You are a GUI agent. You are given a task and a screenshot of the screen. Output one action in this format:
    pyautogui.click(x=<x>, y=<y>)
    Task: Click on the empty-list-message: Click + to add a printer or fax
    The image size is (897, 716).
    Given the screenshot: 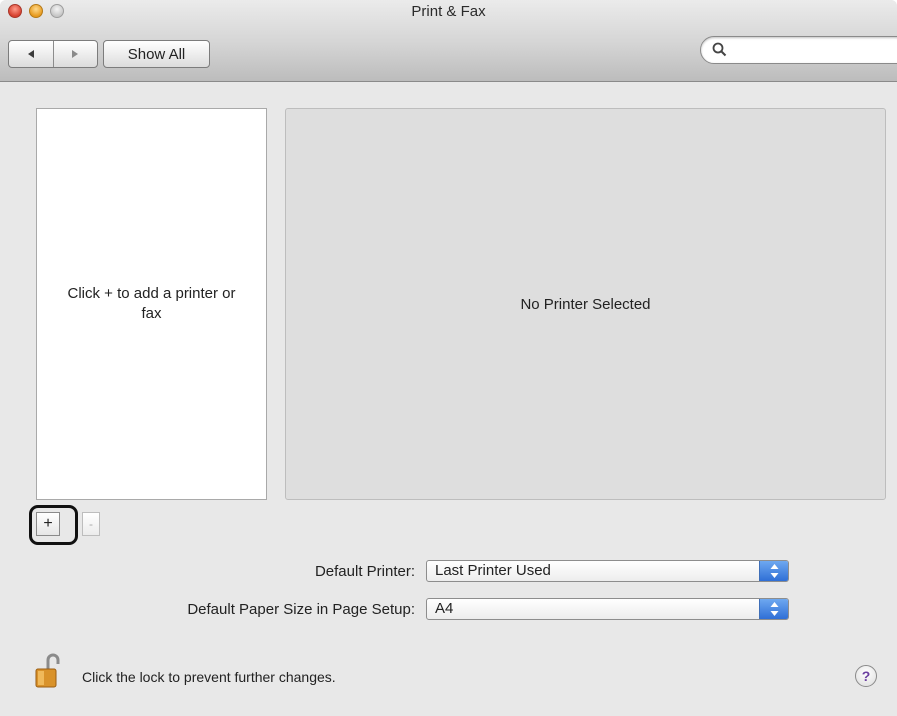 What is the action you would take?
    pyautogui.click(x=151, y=303)
    